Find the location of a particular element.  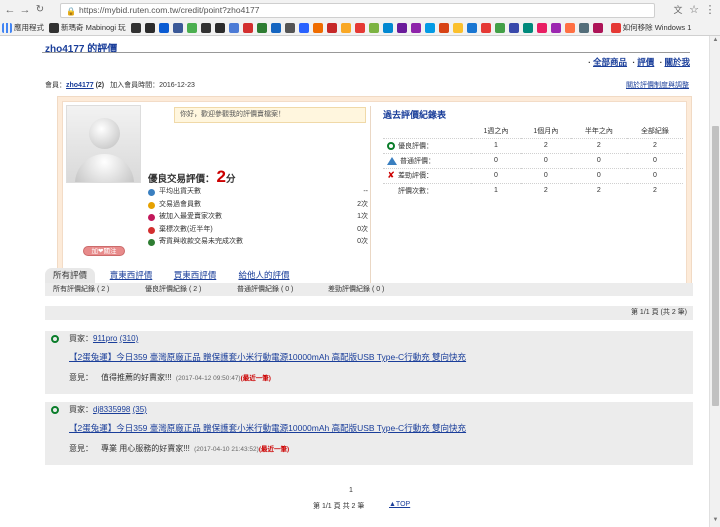

buyer-score-link: (35) is located at coordinates (140, 409).